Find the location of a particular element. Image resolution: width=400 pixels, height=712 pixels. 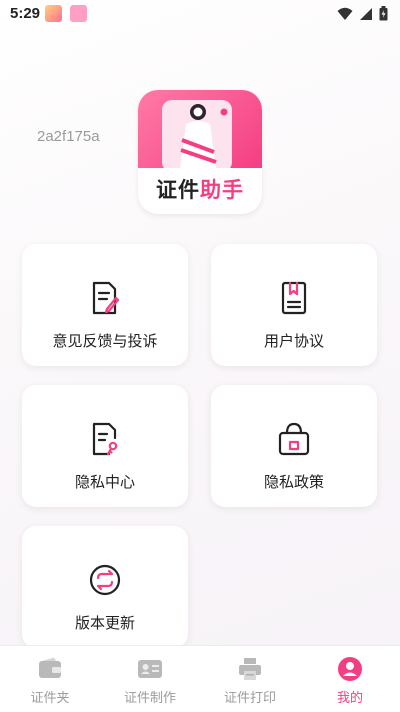

app-logo: 证件助手 is located at coordinates (200, 152).